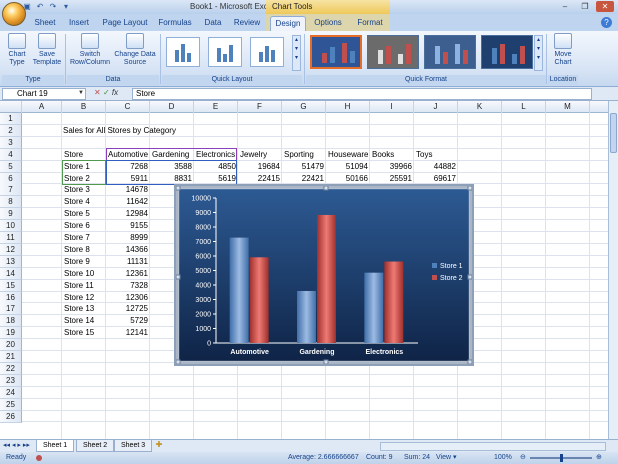 Image resolution: width=618 pixels, height=464 pixels. I want to click on zoom-level: 100%, so click(503, 458).